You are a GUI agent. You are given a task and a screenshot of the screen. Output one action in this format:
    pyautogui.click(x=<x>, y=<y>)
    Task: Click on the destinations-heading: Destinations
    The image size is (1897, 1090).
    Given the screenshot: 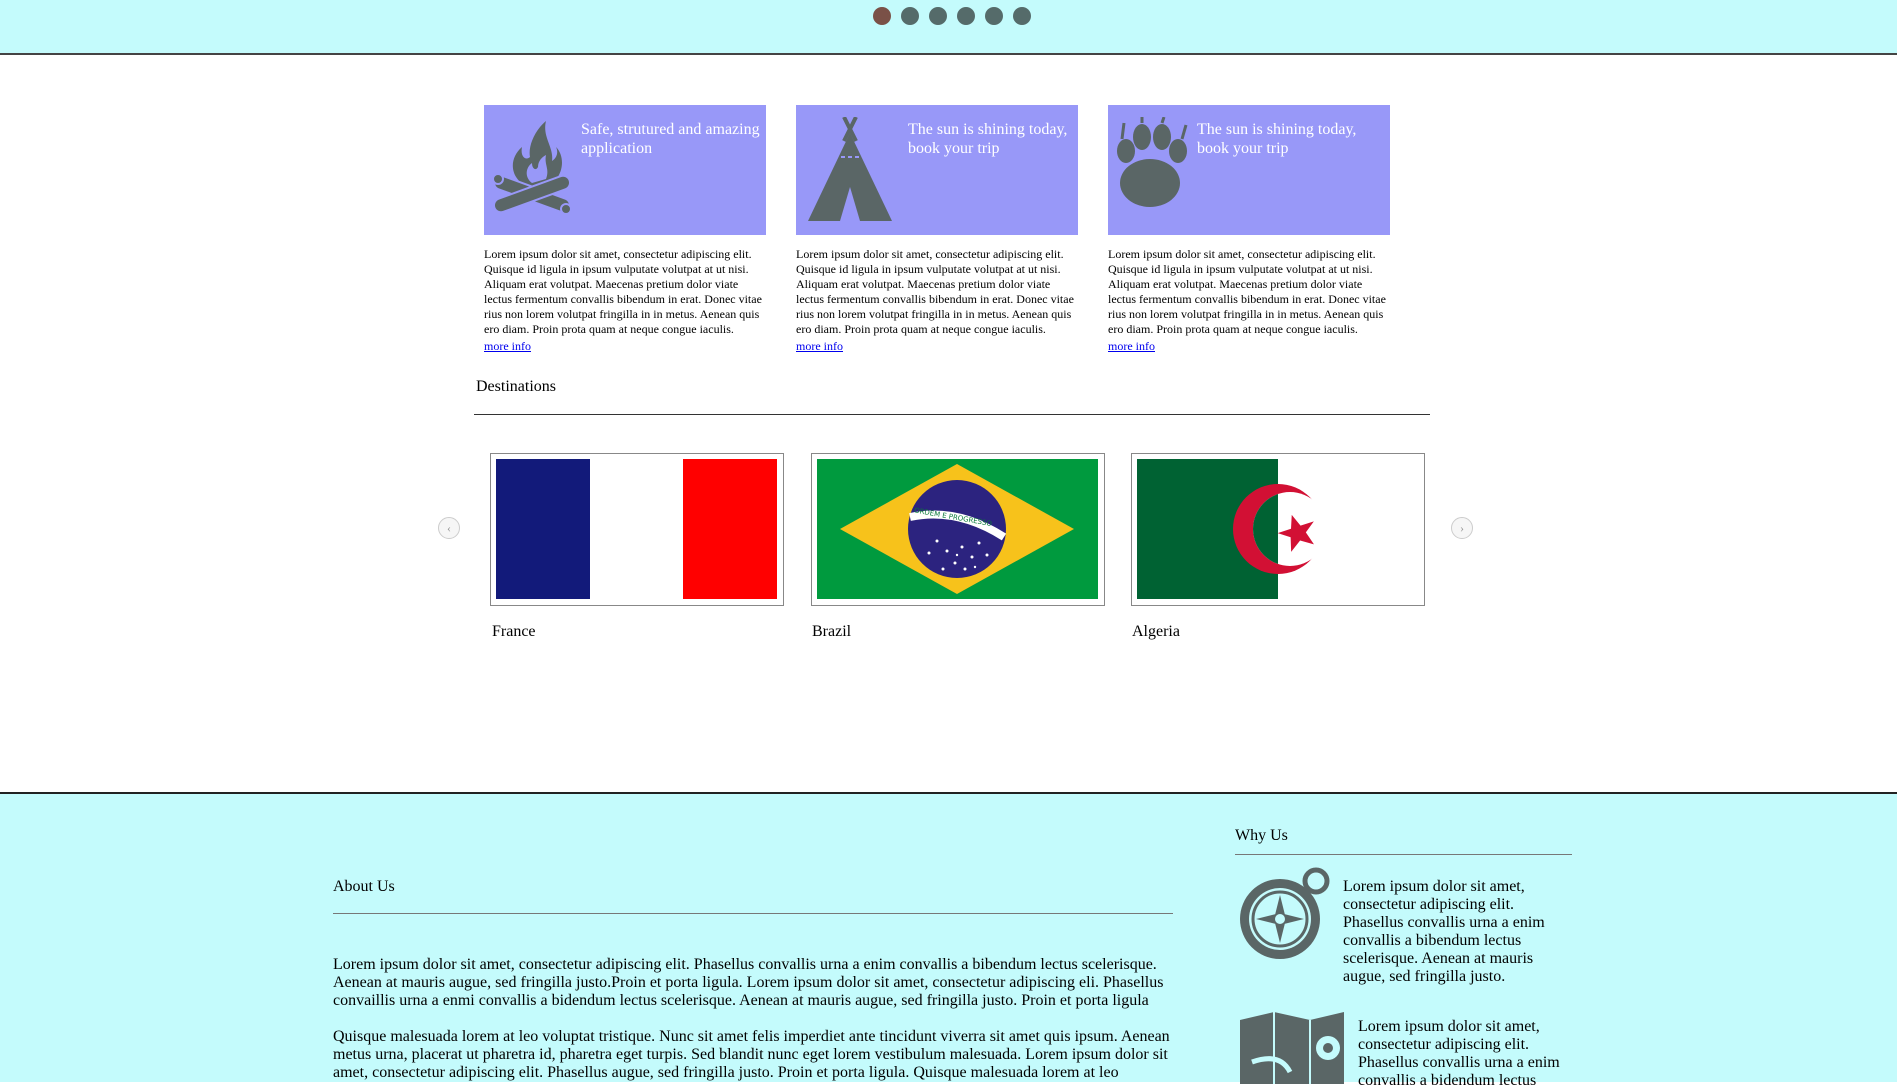 What is the action you would take?
    pyautogui.click(x=516, y=386)
    